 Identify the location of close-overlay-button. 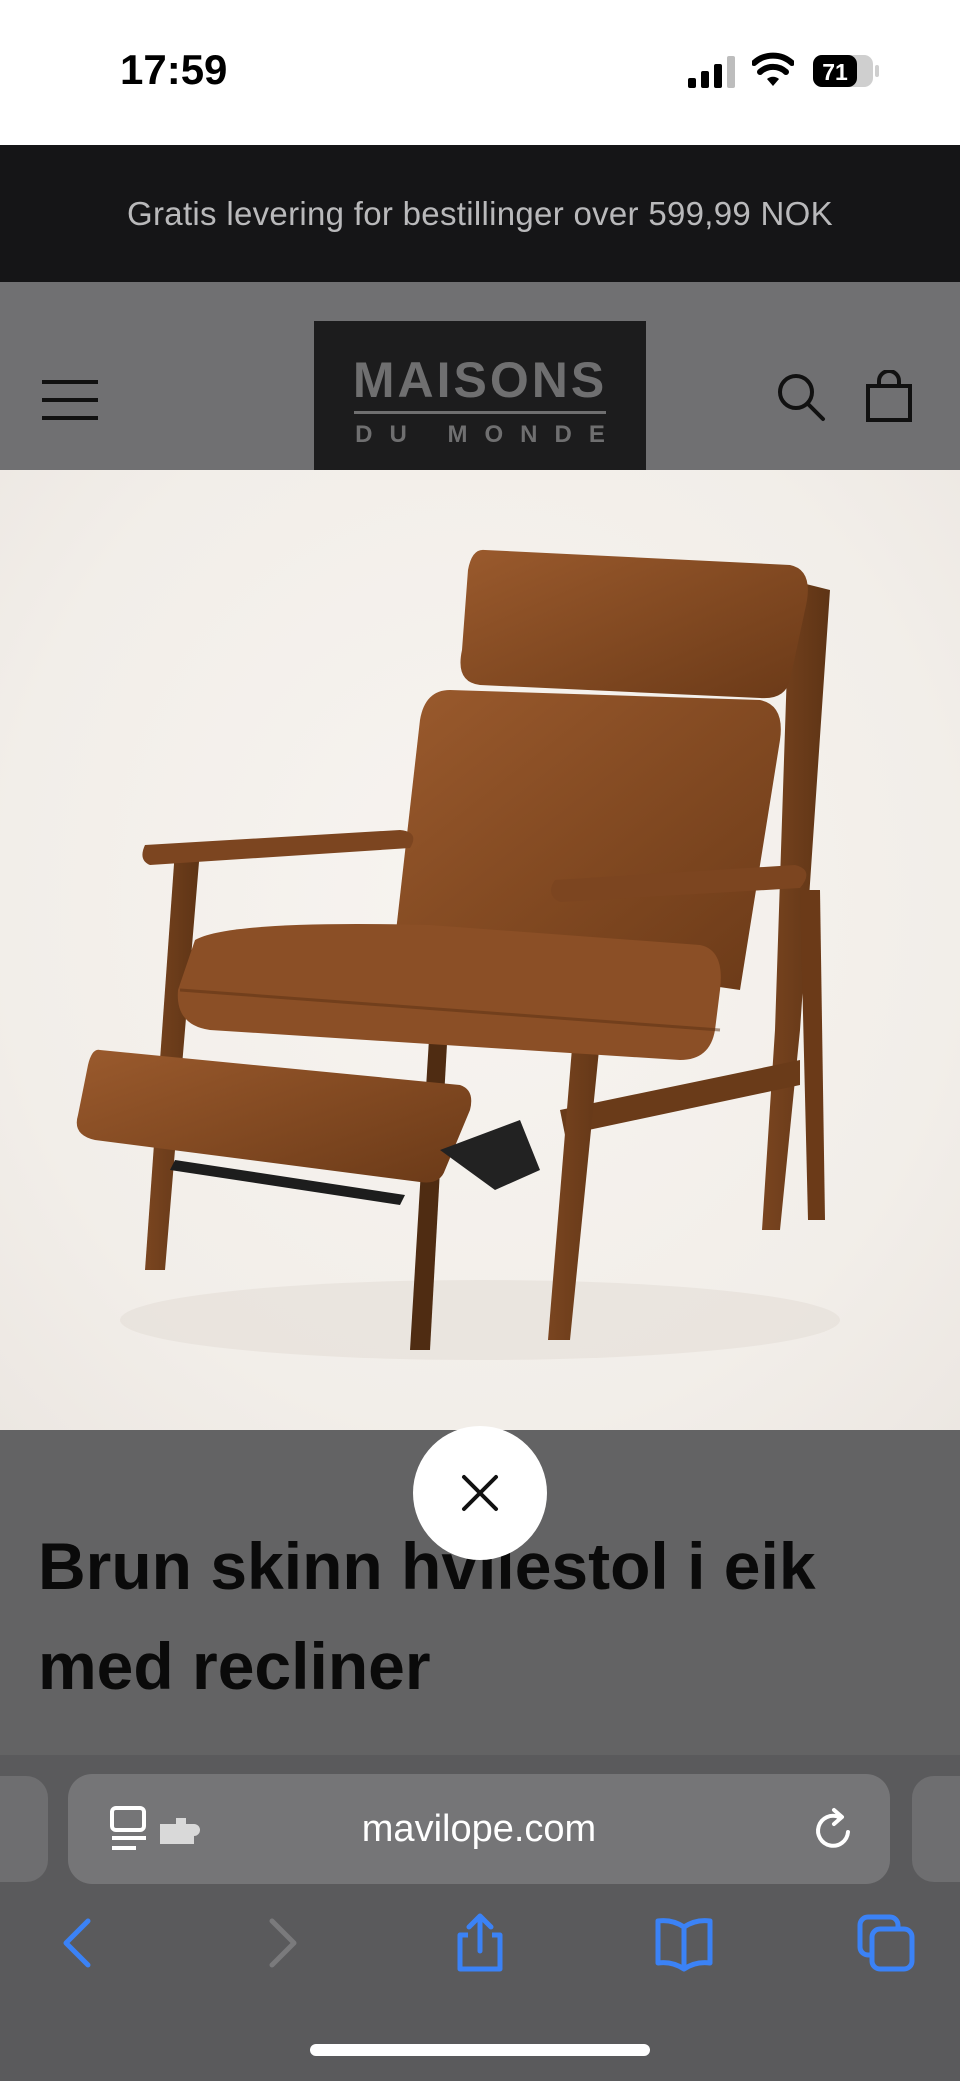
(480, 1493).